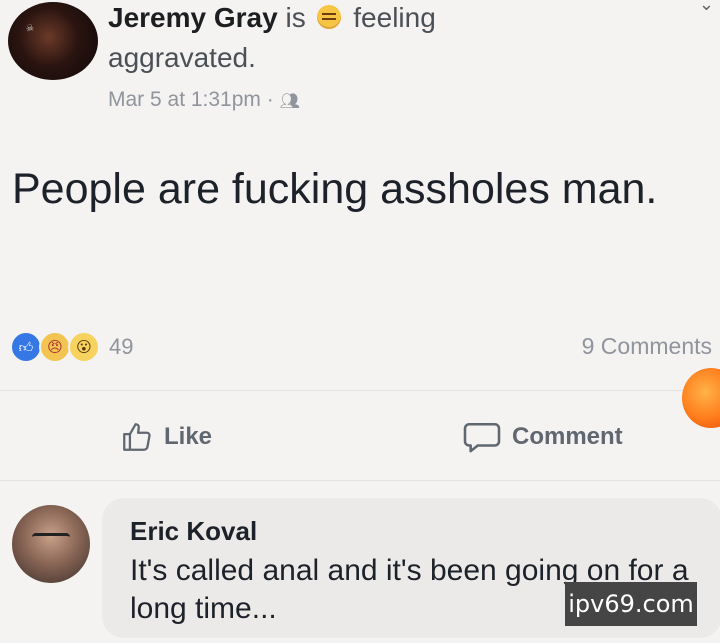 The image size is (720, 643). Describe the element at coordinates (137, 437) in the screenshot. I see `thumbs-up-icon` at that location.